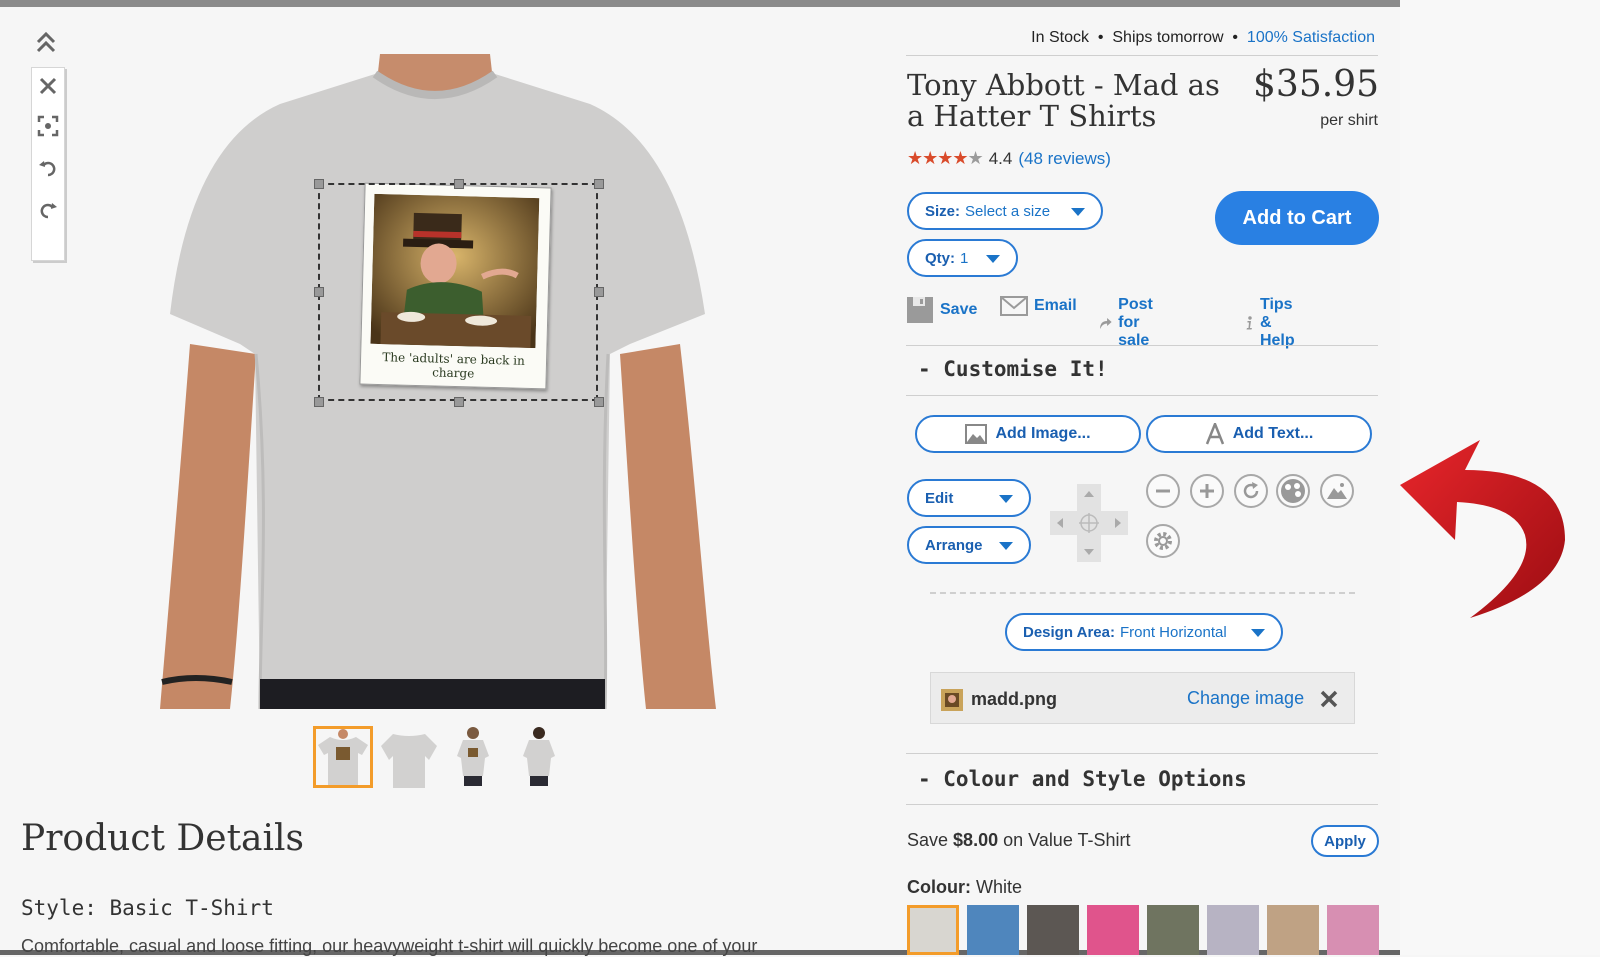 The image size is (1600, 957). Describe the element at coordinates (969, 498) in the screenshot. I see `edit-dropdown: Edit` at that location.